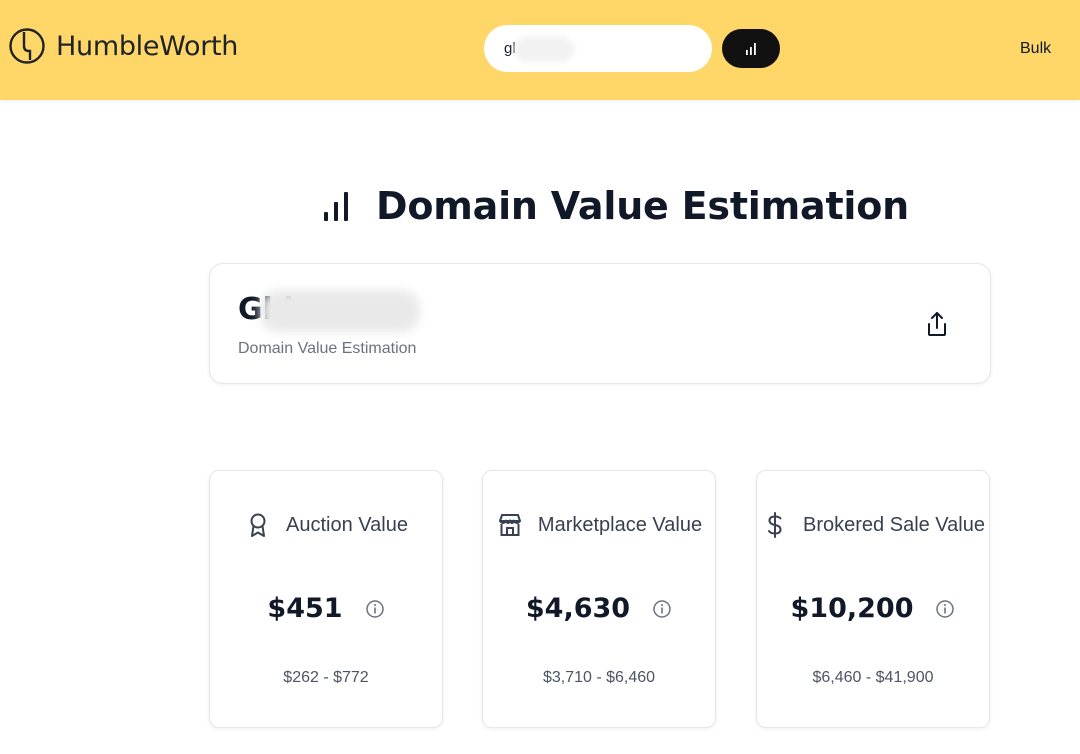 This screenshot has width=1080, height=754. I want to click on bulk-link: Bulk, so click(1035, 49).